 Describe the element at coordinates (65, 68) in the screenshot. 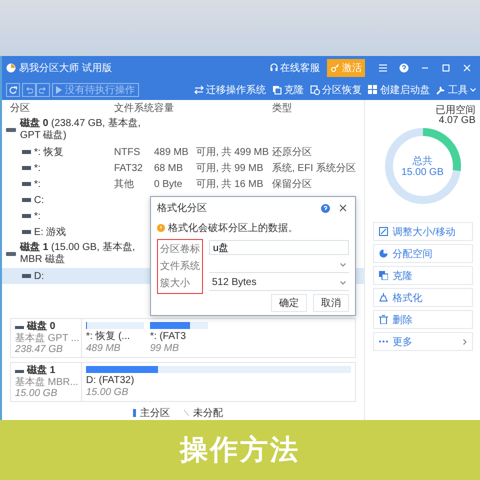

I see `window-title: 易我分区大师 试用版` at that location.